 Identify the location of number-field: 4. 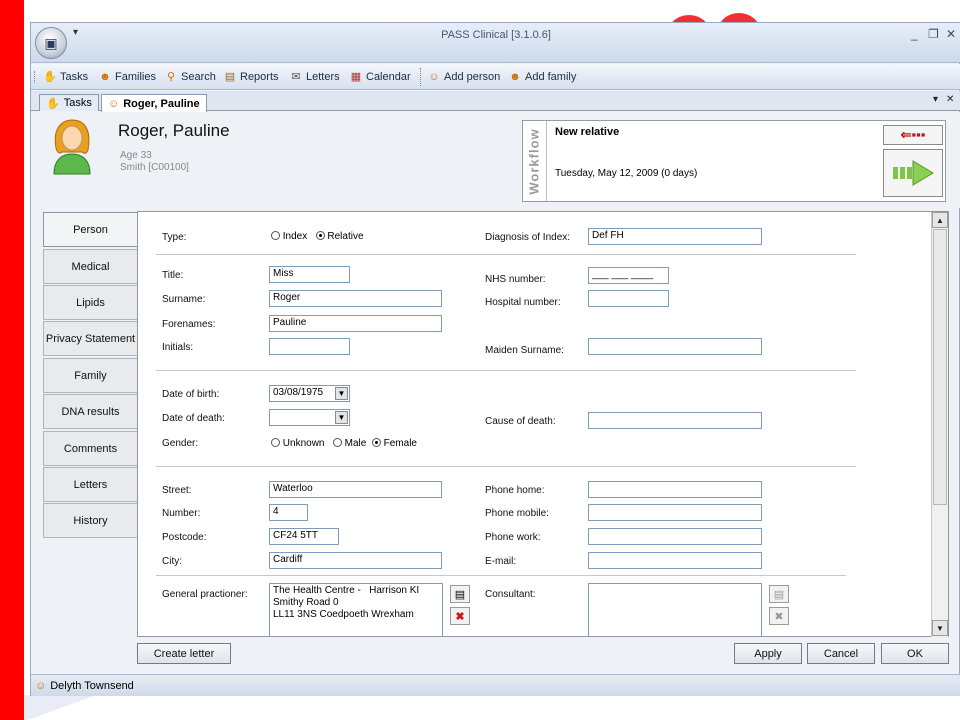
(288, 512).